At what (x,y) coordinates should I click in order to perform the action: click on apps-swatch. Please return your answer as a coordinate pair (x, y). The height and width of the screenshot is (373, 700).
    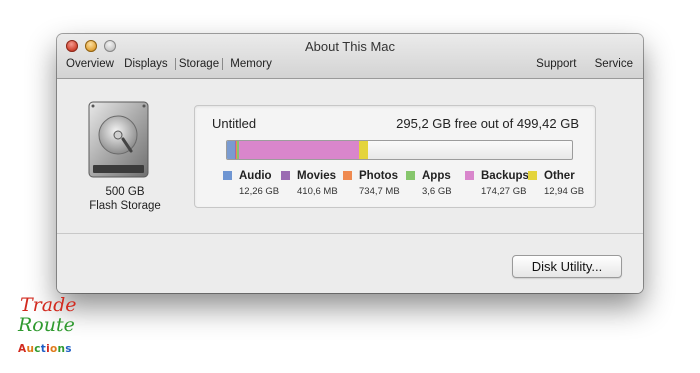
    Looking at the image, I should click on (410, 175).